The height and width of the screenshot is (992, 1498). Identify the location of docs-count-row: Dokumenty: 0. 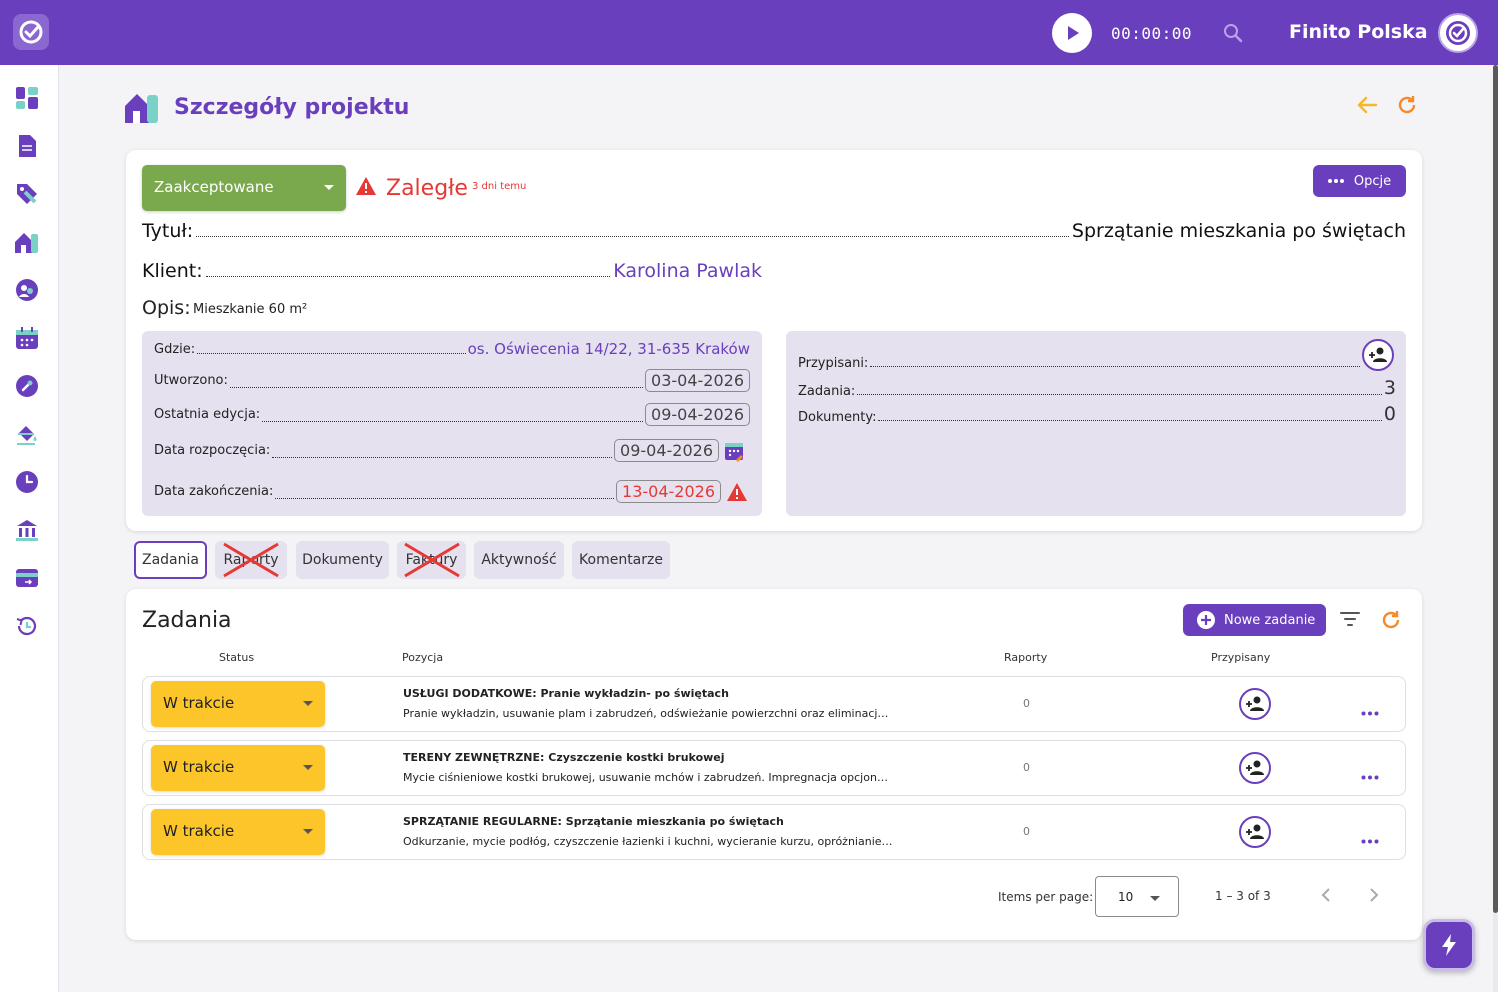
(1097, 414).